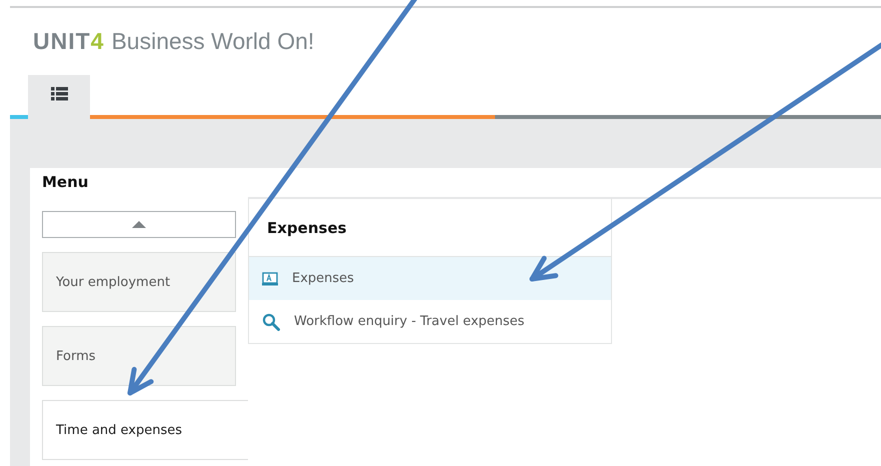 The height and width of the screenshot is (466, 881). I want to click on menu-title: Menu, so click(65, 182).